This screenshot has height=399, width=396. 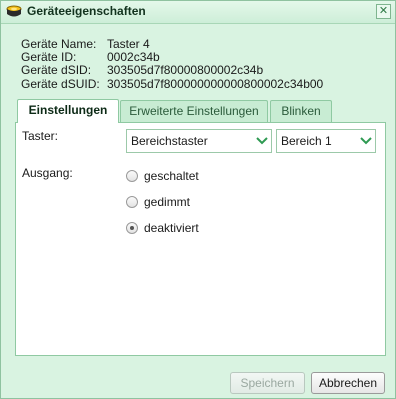 I want to click on taster-area-select: Bereich 1, so click(x=326, y=141).